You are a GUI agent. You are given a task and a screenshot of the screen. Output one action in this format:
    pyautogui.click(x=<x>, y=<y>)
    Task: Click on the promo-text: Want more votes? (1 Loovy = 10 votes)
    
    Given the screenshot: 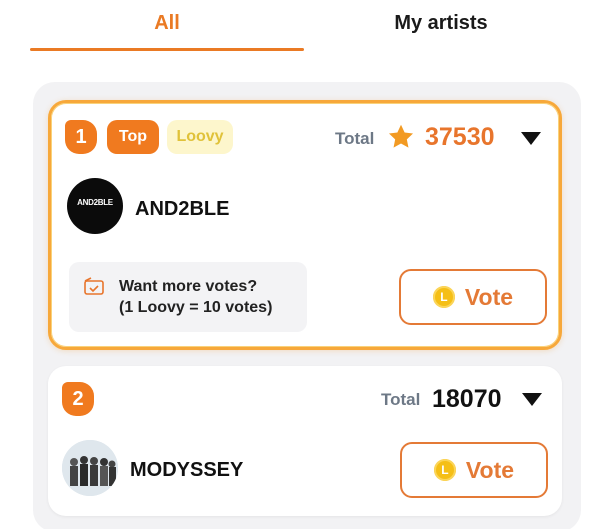 What is the action you would take?
    pyautogui.click(x=195, y=297)
    